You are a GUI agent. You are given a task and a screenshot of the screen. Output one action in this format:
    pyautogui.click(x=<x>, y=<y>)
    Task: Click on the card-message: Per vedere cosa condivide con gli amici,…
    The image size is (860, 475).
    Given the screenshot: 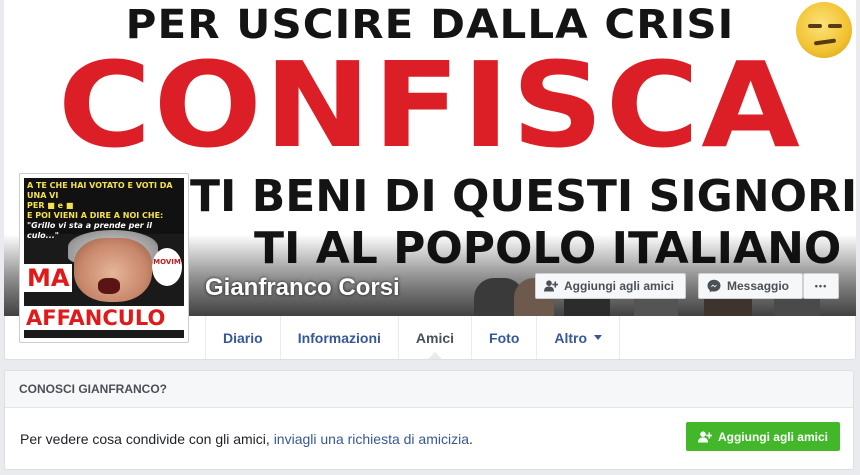 What is the action you would take?
    pyautogui.click(x=246, y=439)
    